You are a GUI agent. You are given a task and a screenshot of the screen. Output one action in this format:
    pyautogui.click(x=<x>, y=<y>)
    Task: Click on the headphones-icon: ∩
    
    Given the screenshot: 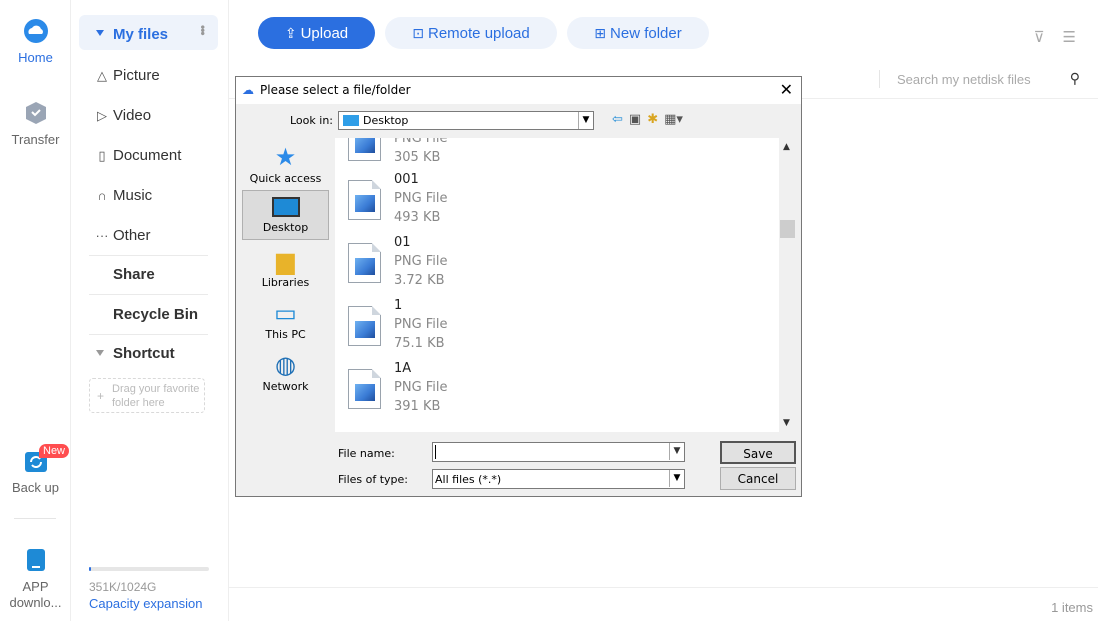 What is the action you would take?
    pyautogui.click(x=102, y=195)
    